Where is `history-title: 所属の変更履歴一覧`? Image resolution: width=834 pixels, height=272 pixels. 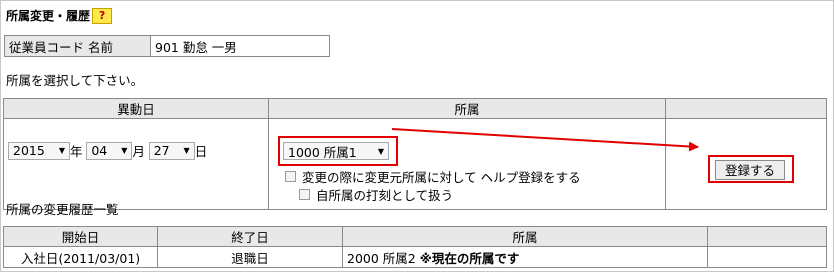
history-title: 所属の変更履歴一覧 is located at coordinates (62, 209).